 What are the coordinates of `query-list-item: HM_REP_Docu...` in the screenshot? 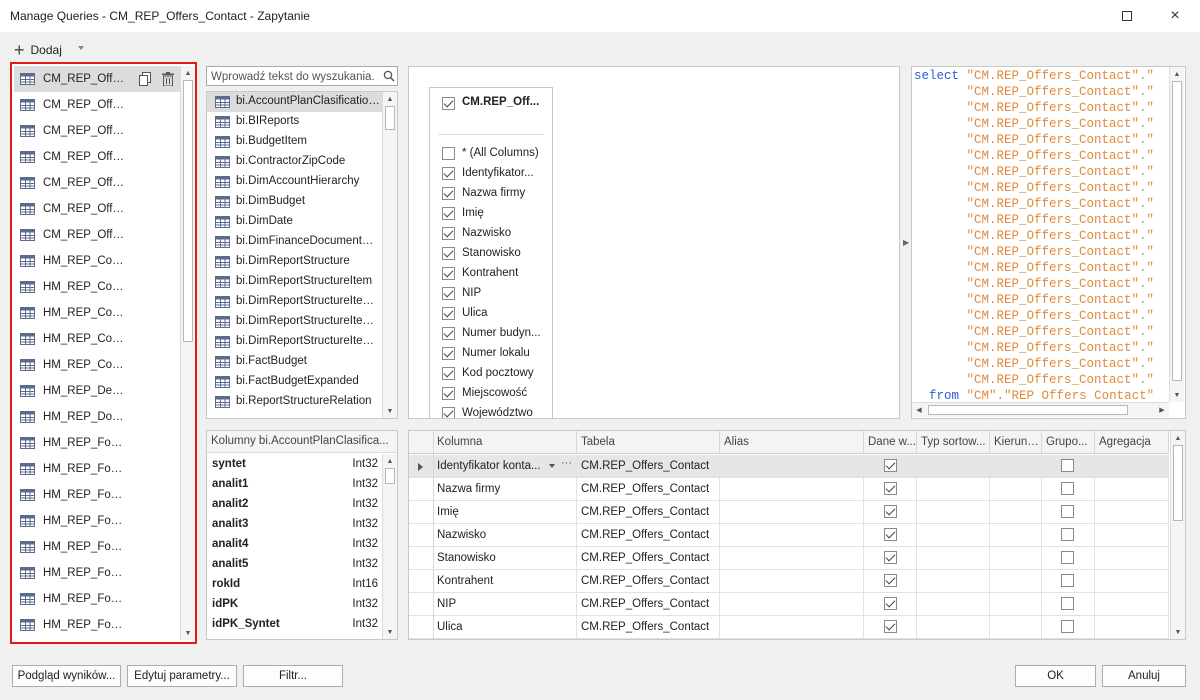 It's located at (97, 417).